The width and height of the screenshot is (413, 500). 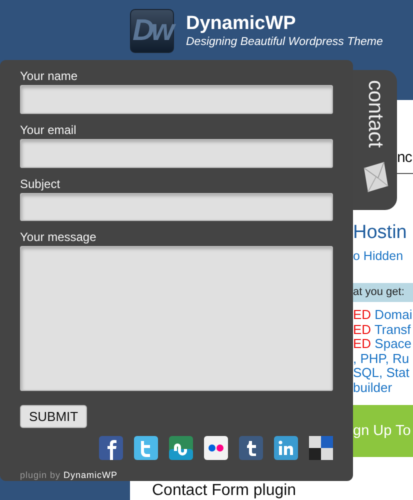 I want to click on post-title: Contact Form plugin, so click(x=225, y=490).